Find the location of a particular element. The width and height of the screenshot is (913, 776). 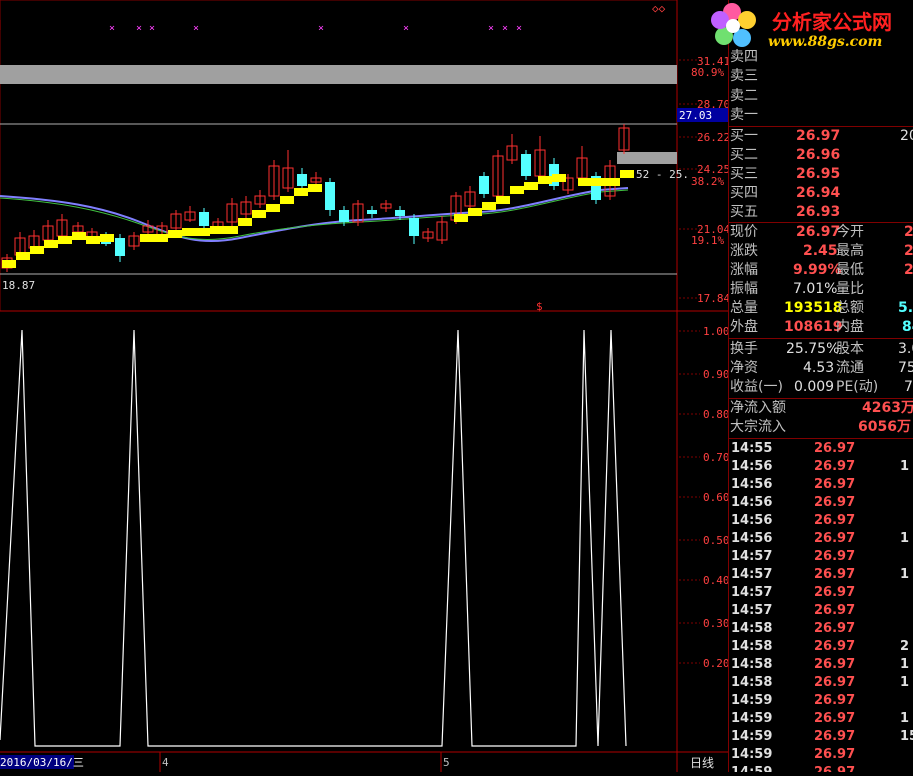

flower-logo-icon is located at coordinates (733, 25).